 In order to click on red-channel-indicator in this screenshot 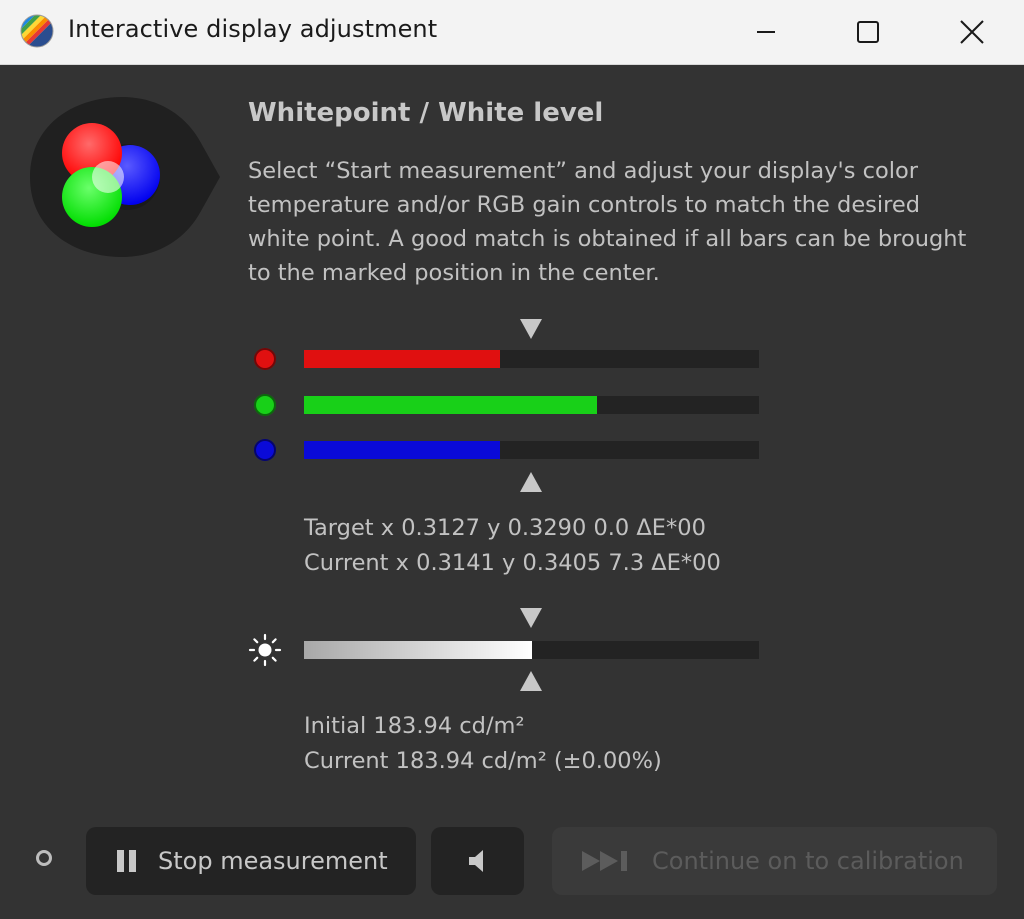, I will do `click(265, 359)`.